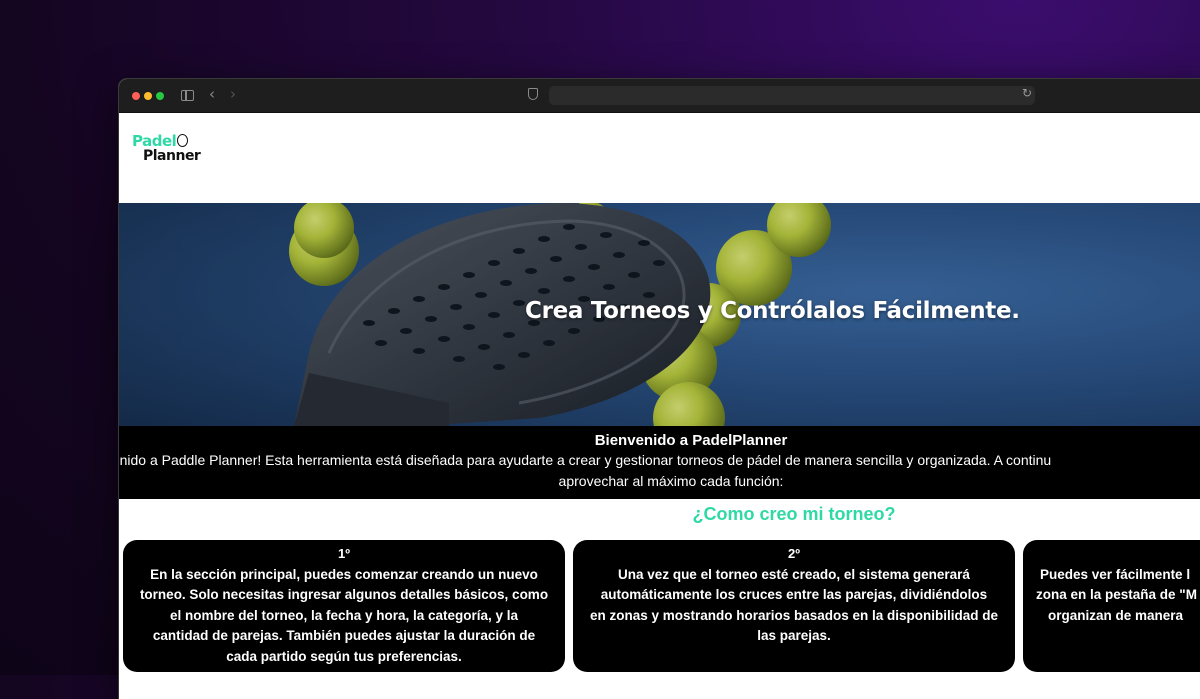 The image size is (1200, 699). Describe the element at coordinates (659, 158) in the screenshot. I see `site-header: Padel Planner` at that location.